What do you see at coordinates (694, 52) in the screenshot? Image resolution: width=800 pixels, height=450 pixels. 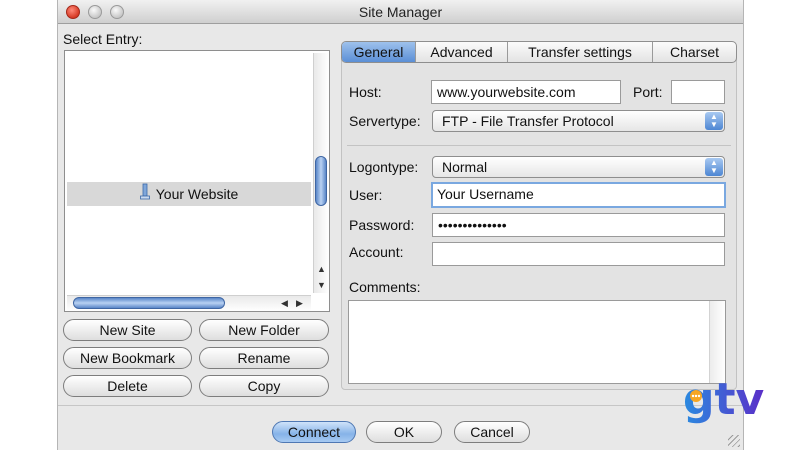 I see `tab-charset: Charset` at bounding box center [694, 52].